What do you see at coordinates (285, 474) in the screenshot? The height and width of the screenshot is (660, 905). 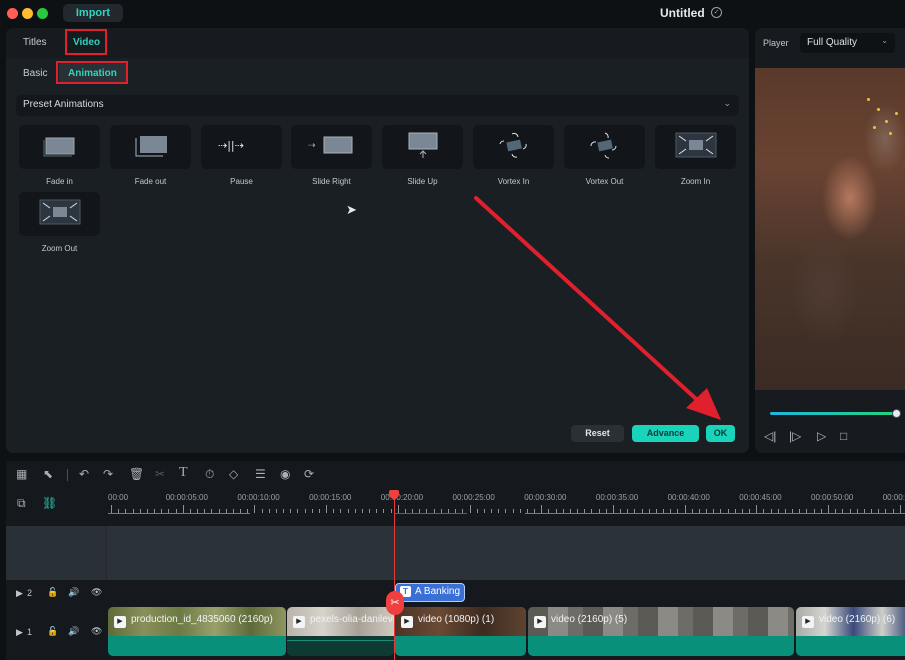 I see `audio-stretch-icon: ◉` at bounding box center [285, 474].